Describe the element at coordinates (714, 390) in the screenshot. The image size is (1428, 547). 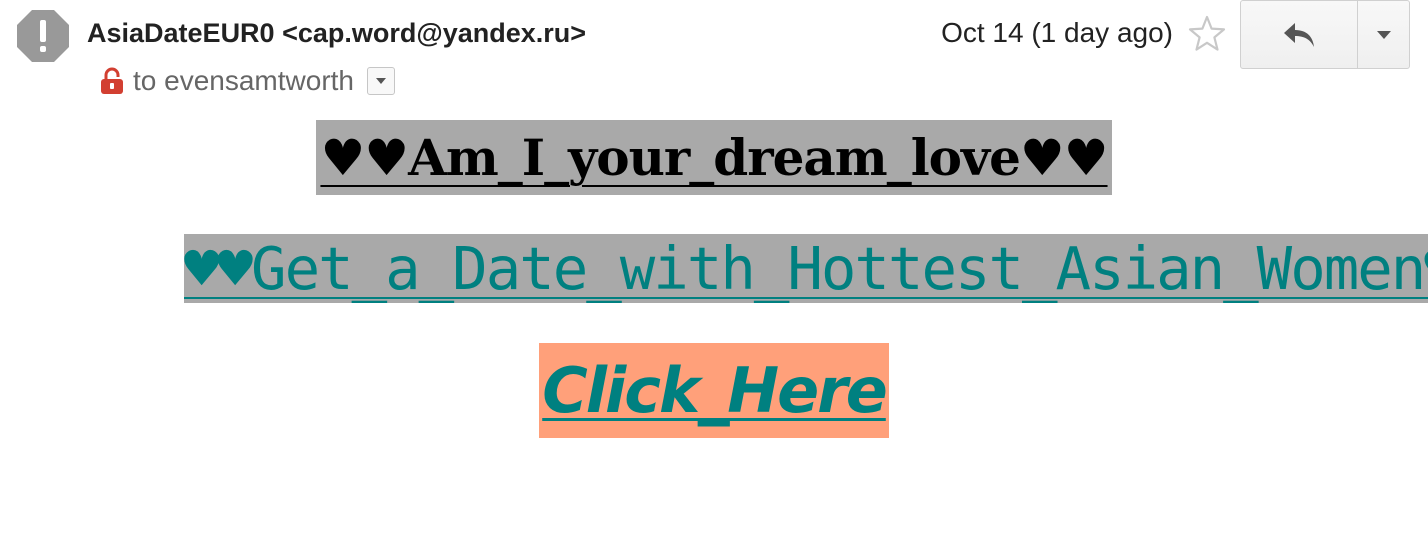
I see `click-here-button: Click_Here` at that location.